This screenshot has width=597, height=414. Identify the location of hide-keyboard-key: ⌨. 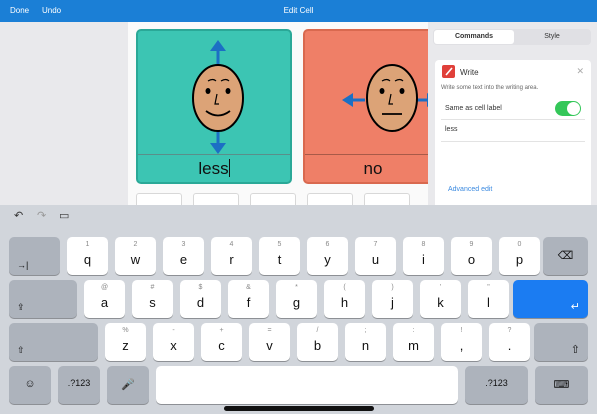
(561, 385).